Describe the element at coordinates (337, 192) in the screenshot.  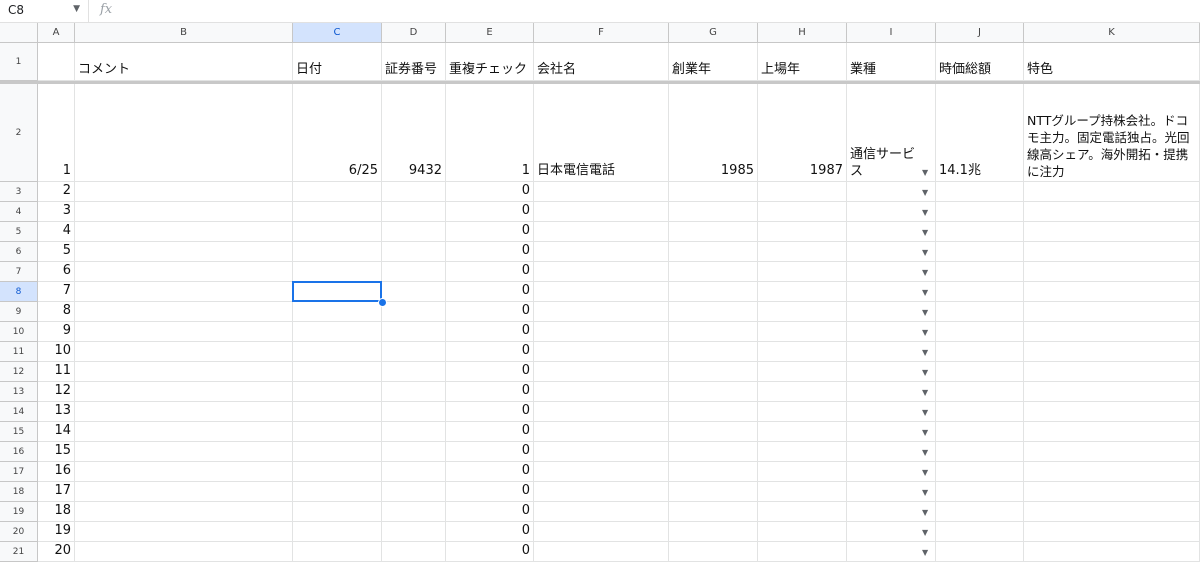
I see `cell-c3` at that location.